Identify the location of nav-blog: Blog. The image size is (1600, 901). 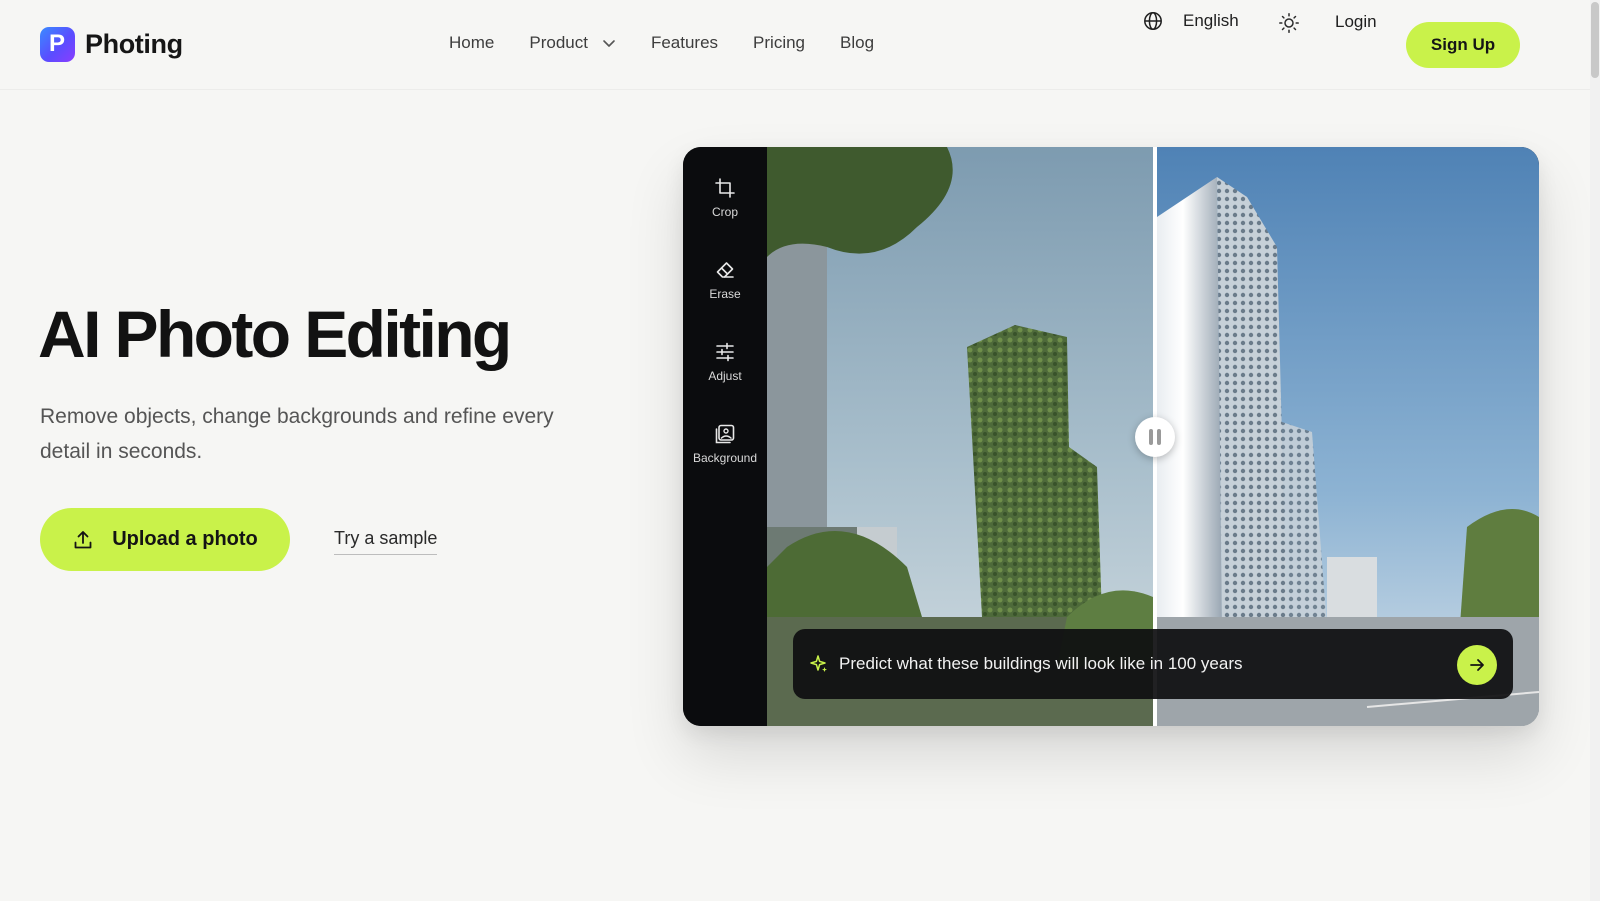
(857, 43).